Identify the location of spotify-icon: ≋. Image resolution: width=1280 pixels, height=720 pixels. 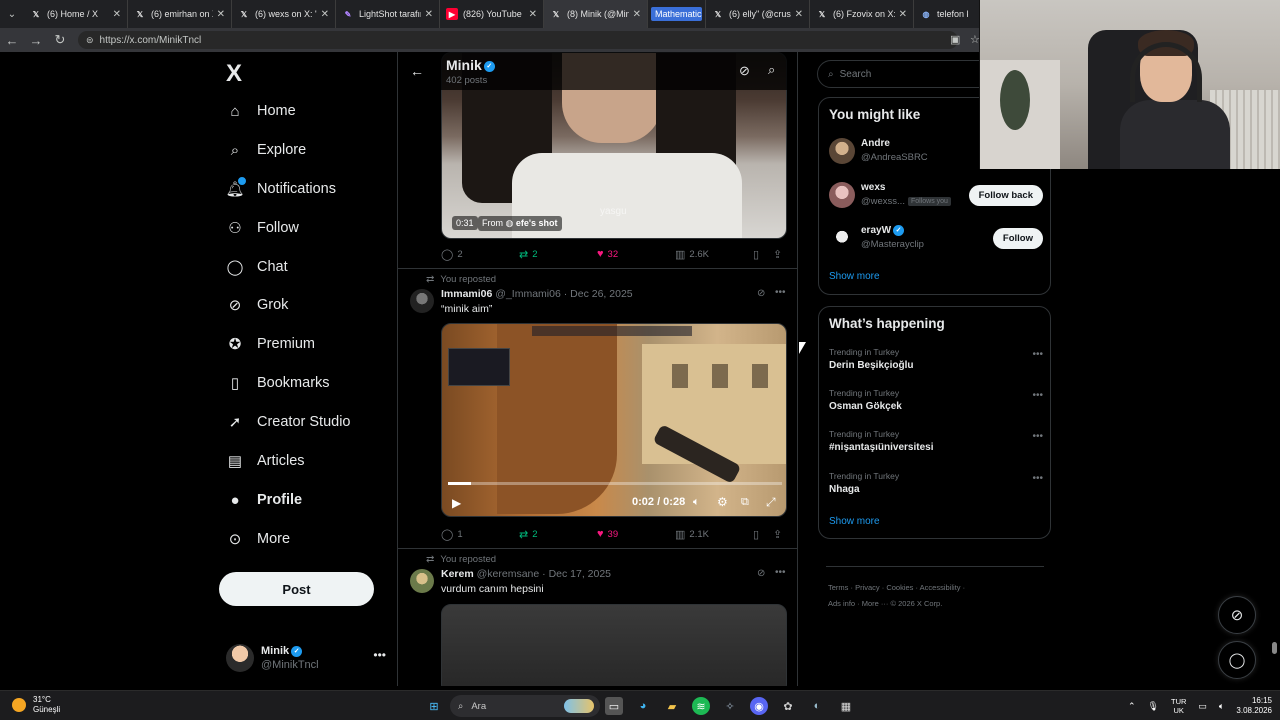
(701, 706).